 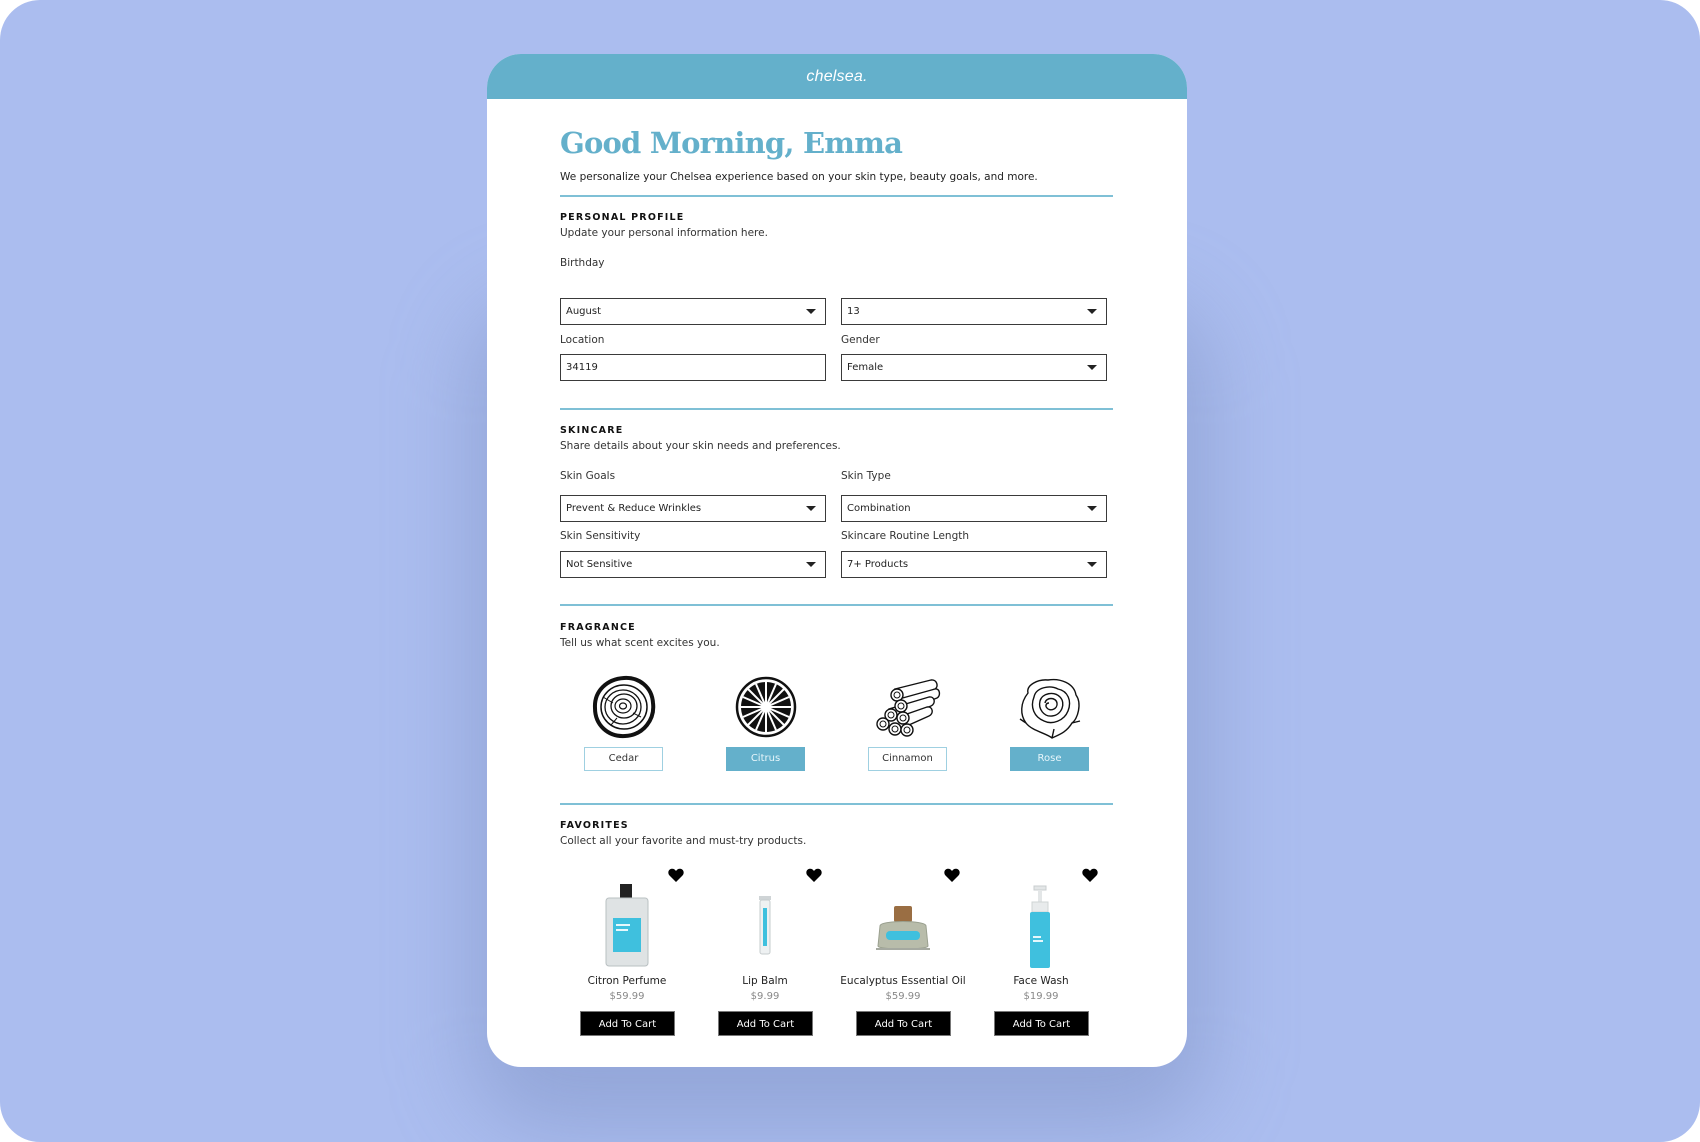 I want to click on oil-bottle-icon, so click(x=903, y=928).